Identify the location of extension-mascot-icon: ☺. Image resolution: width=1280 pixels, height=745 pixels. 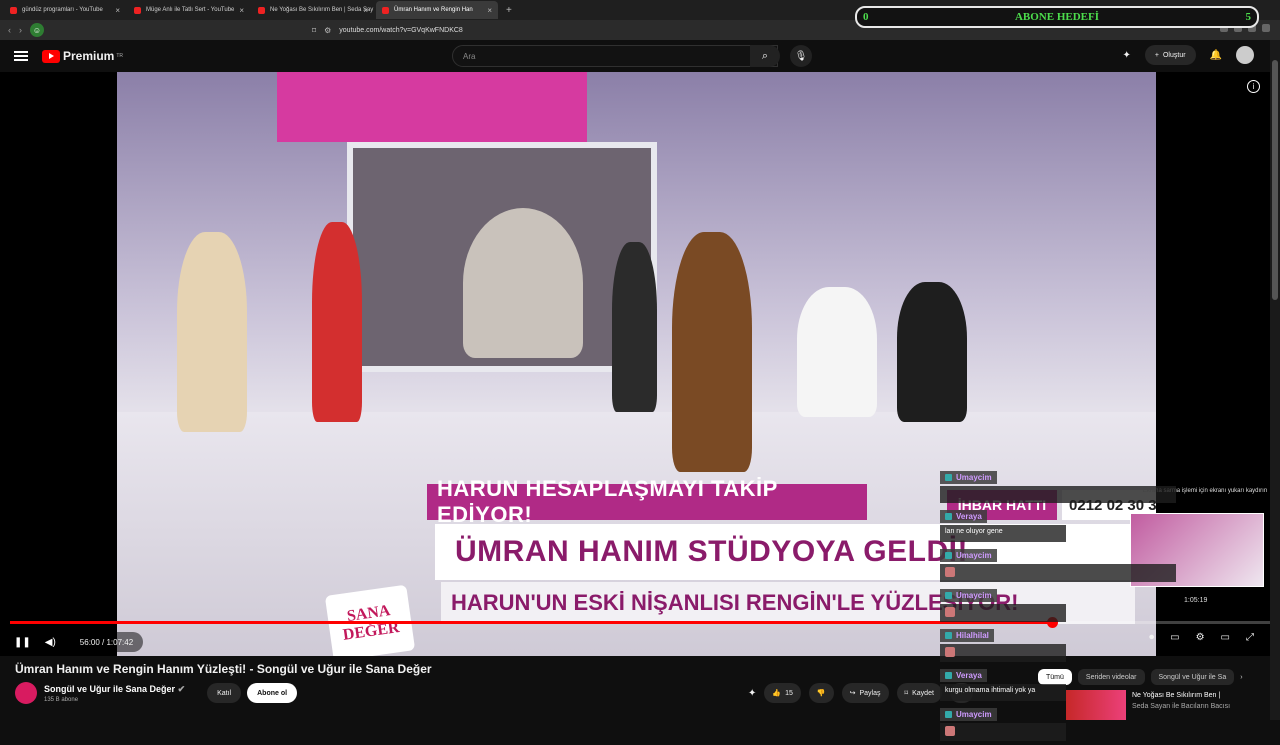
(37, 30).